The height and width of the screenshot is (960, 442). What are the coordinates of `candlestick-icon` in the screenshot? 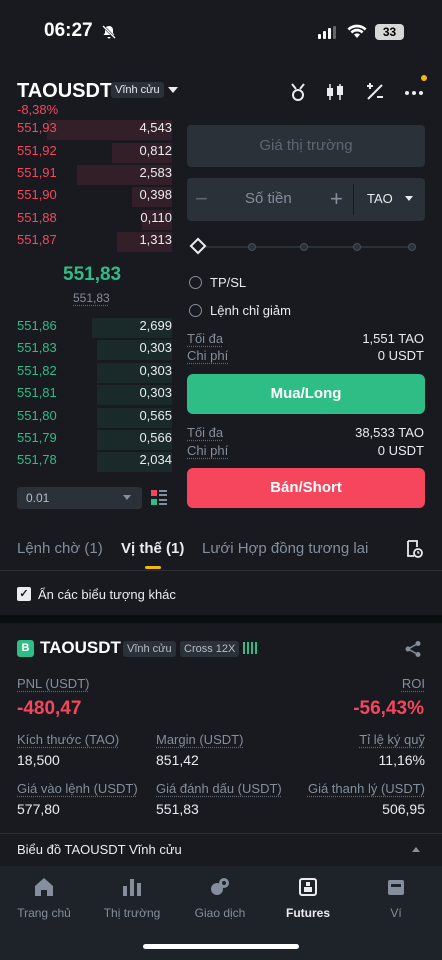 It's located at (335, 92).